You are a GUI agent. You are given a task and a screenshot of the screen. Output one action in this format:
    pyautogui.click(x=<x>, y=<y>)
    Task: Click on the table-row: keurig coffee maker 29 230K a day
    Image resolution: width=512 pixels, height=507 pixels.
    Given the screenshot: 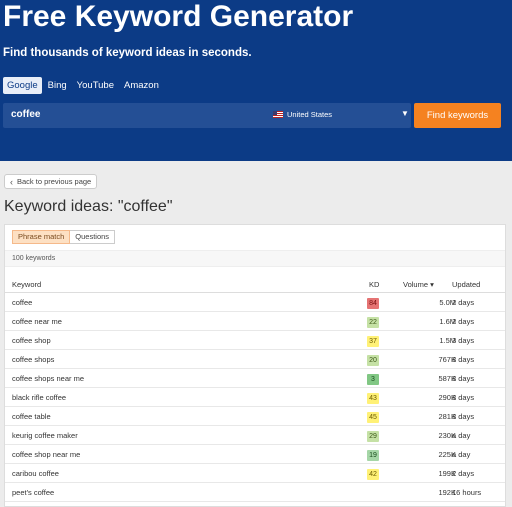 What is the action you would take?
    pyautogui.click(x=255, y=435)
    